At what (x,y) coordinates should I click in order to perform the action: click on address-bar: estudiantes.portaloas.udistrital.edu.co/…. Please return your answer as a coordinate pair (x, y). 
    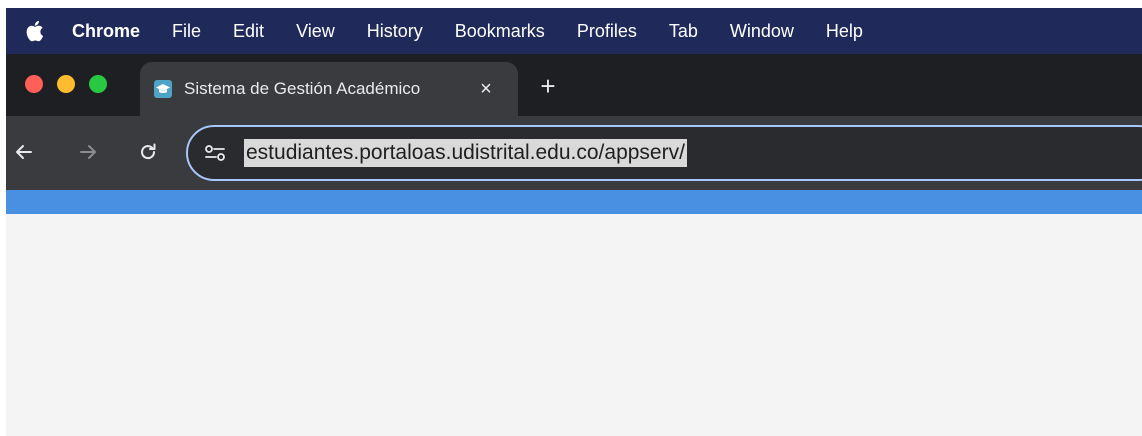
    Looking at the image, I should click on (664, 153).